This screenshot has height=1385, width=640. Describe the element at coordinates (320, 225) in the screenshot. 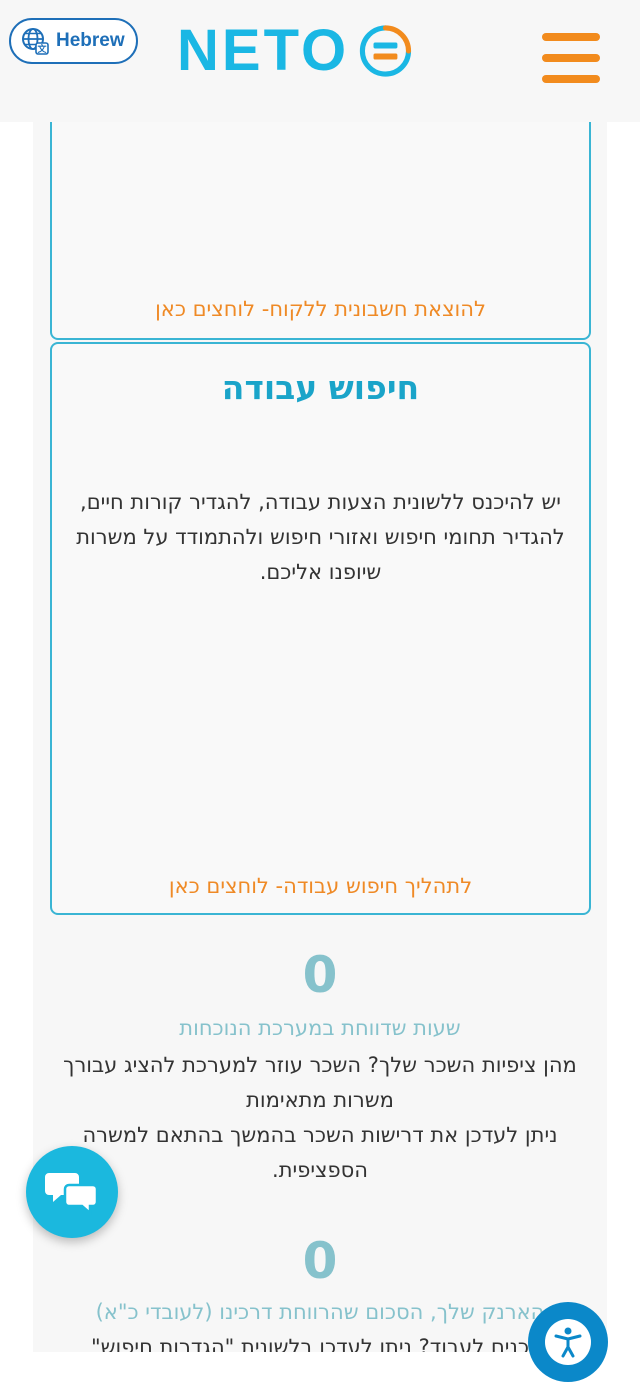

I see `client-invoice-card: להוצאת חשבונית ללקוח- לוחצים כאן` at that location.